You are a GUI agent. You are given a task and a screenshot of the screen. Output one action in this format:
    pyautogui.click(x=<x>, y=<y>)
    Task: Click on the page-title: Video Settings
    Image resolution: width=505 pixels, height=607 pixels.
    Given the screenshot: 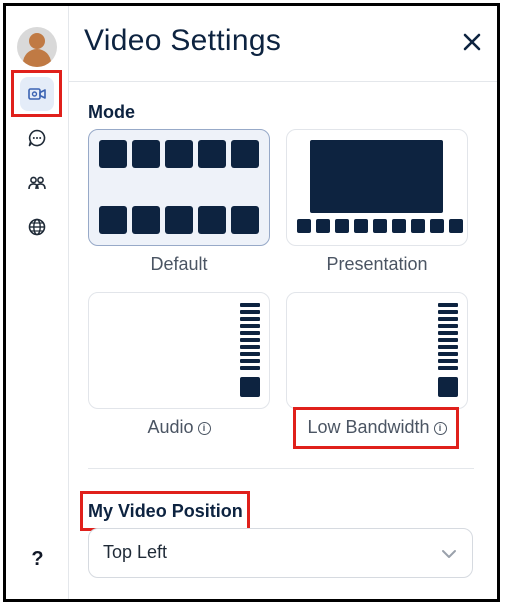 What is the action you would take?
    pyautogui.click(x=183, y=40)
    